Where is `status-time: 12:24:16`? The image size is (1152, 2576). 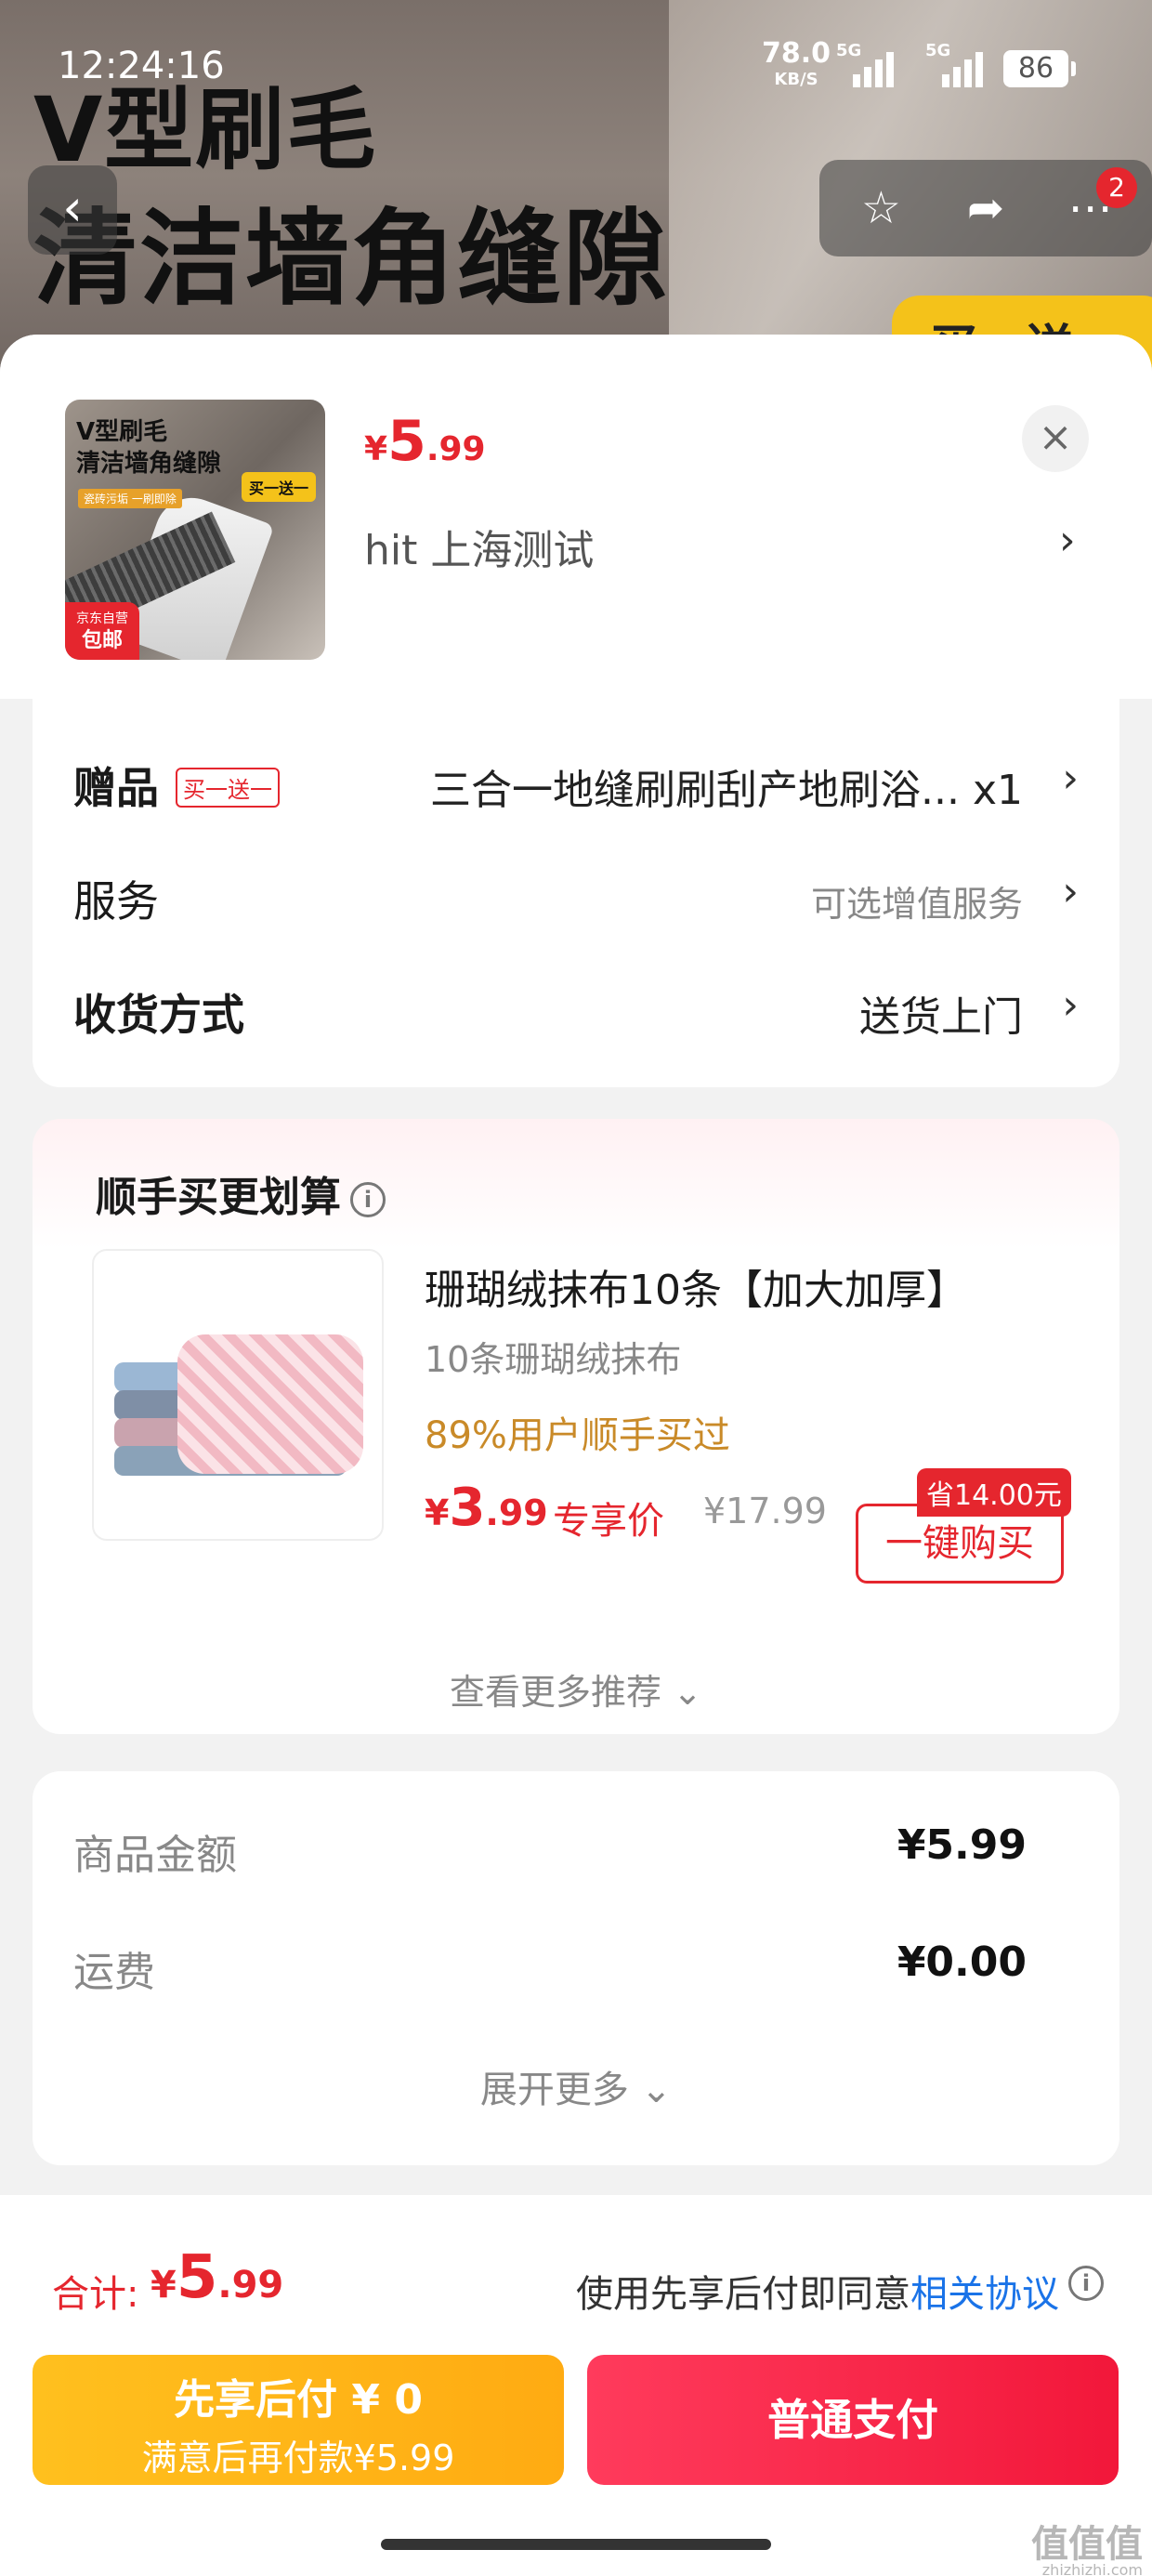 status-time: 12:24:16 is located at coordinates (141, 66).